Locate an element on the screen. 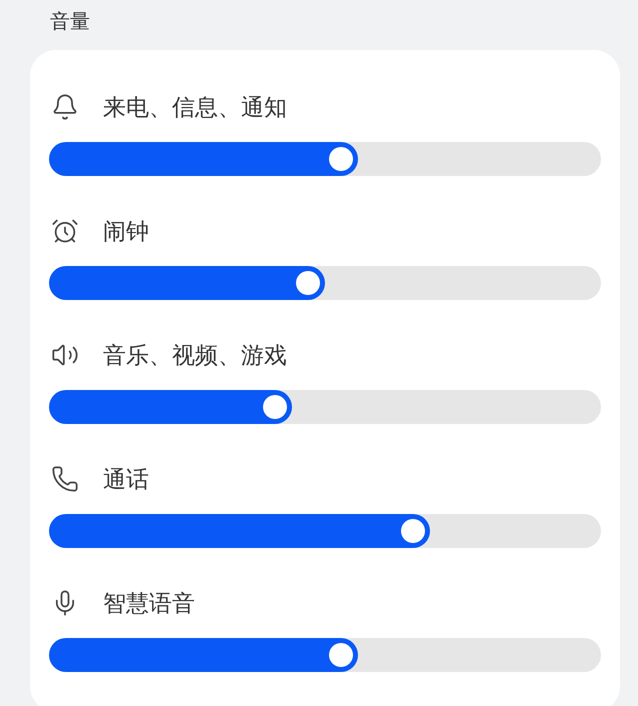  phone-icon is located at coordinates (65, 479).